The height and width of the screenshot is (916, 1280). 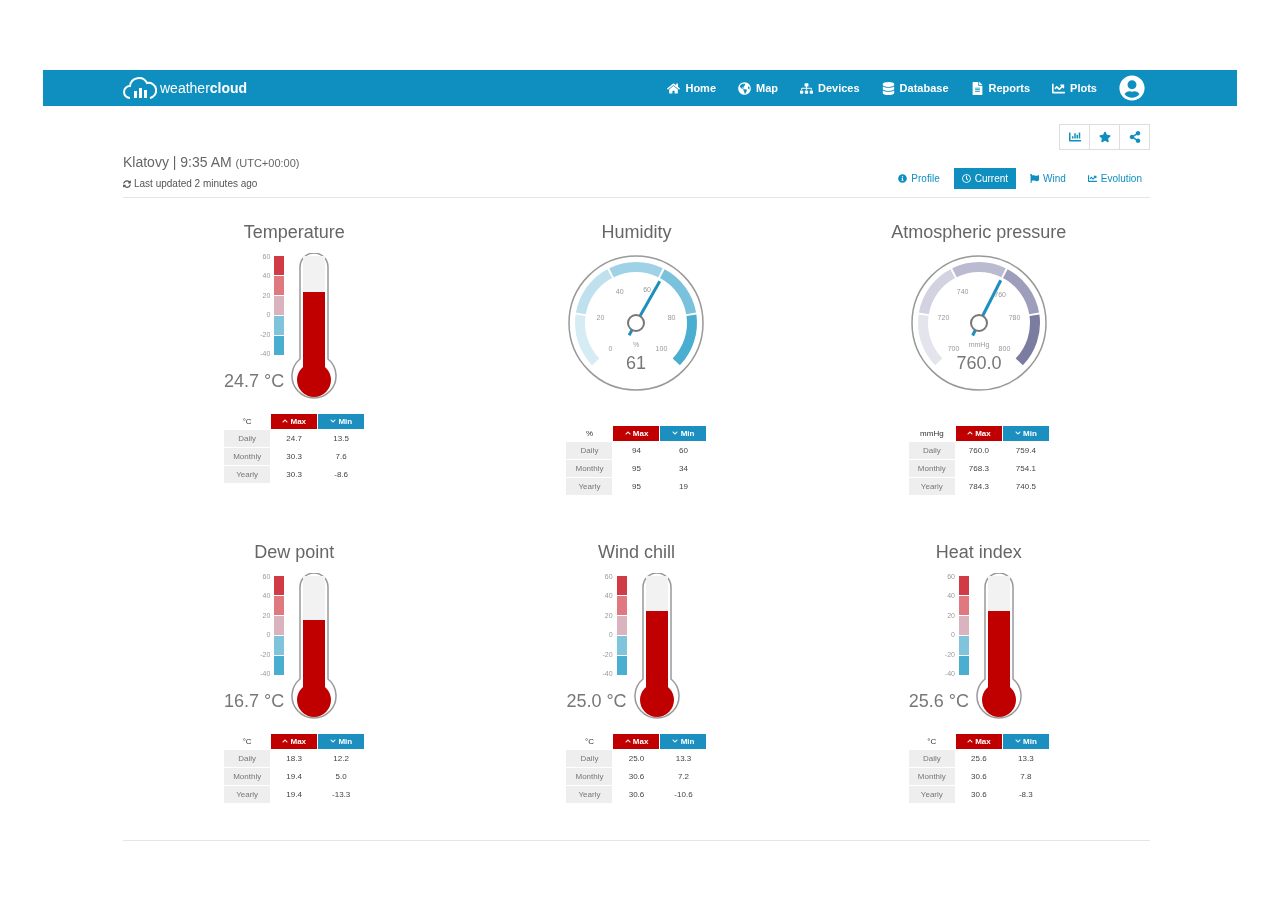 I want to click on last-updated-text: Last updated 2 minutes ago, so click(x=196, y=183).